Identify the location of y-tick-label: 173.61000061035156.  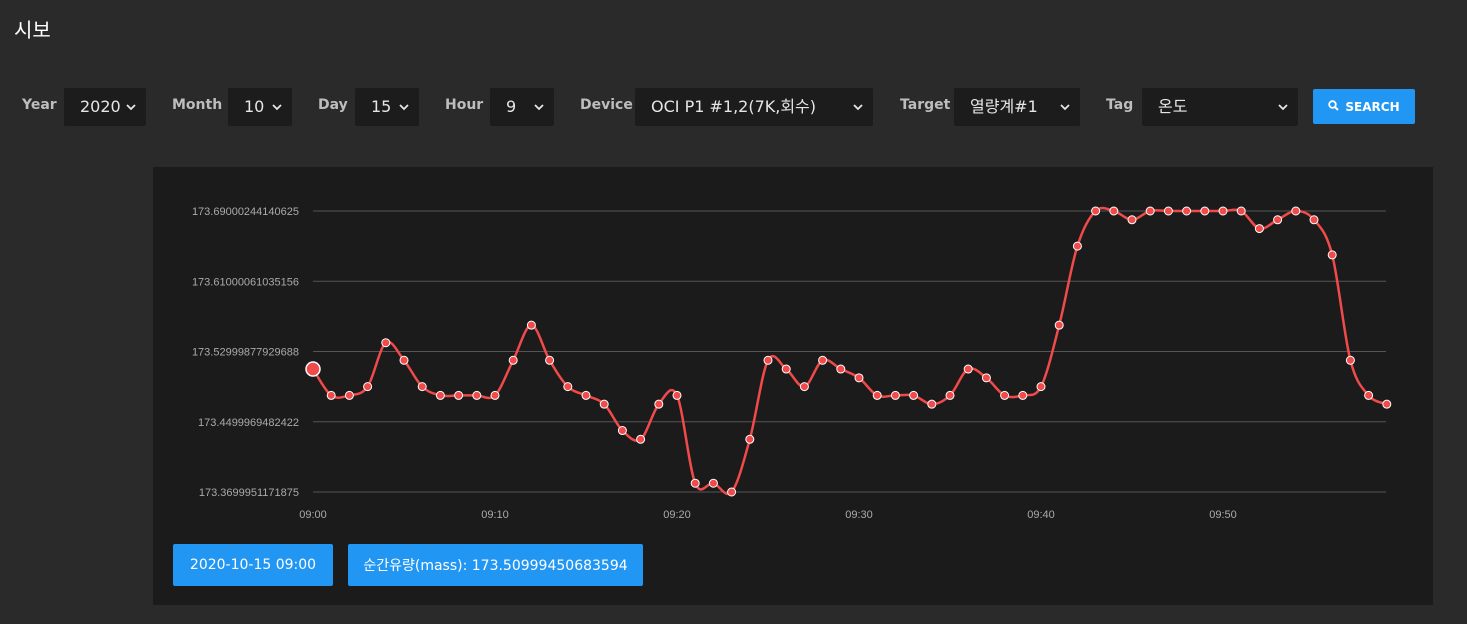
(245, 282).